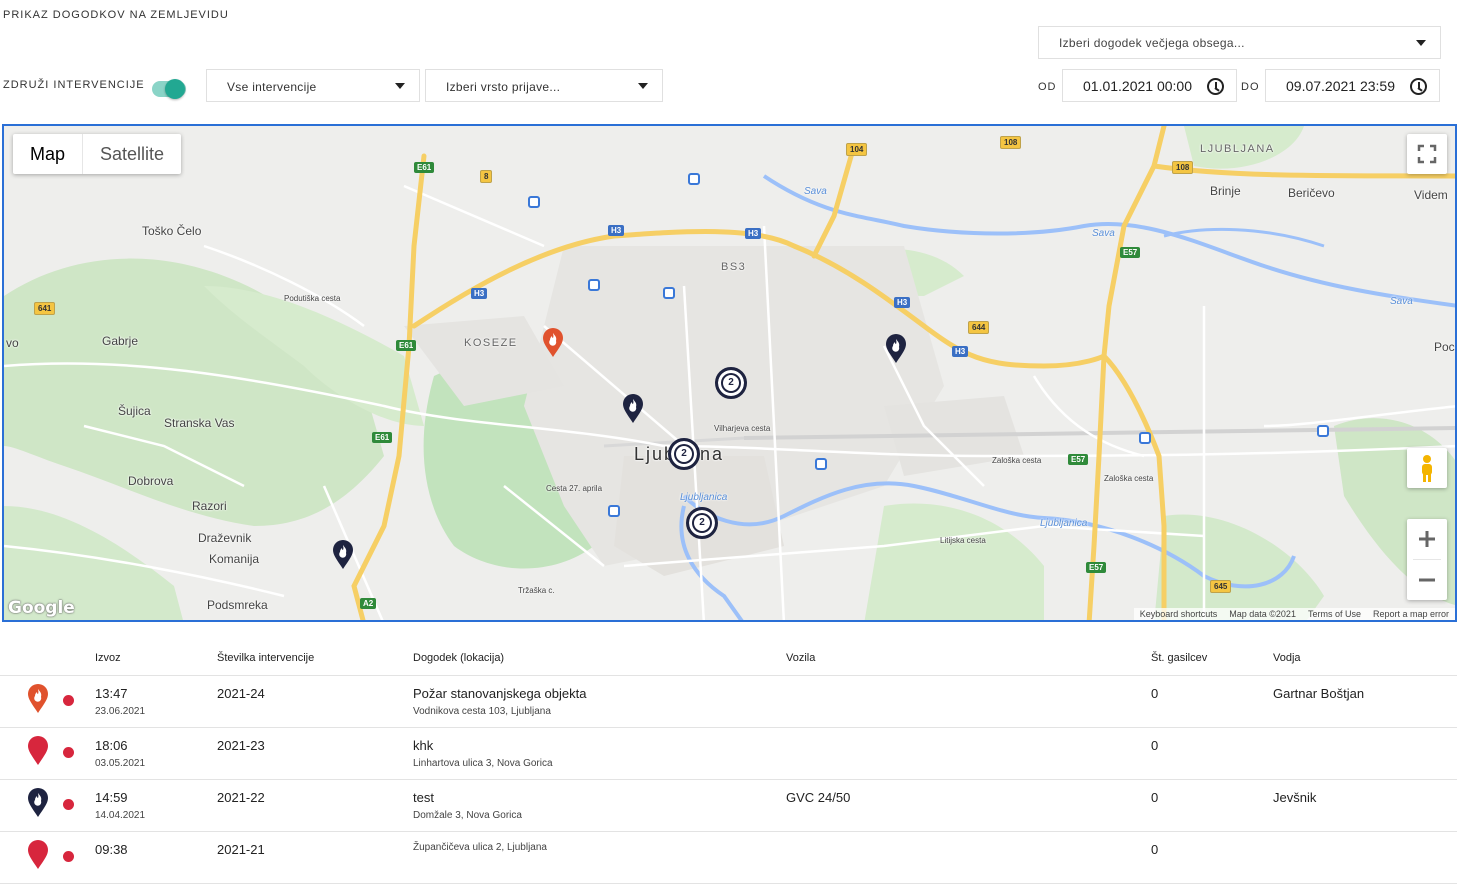 The width and height of the screenshot is (1461, 884). I want to click on interventions-select: Vse intervencije, so click(313, 85).